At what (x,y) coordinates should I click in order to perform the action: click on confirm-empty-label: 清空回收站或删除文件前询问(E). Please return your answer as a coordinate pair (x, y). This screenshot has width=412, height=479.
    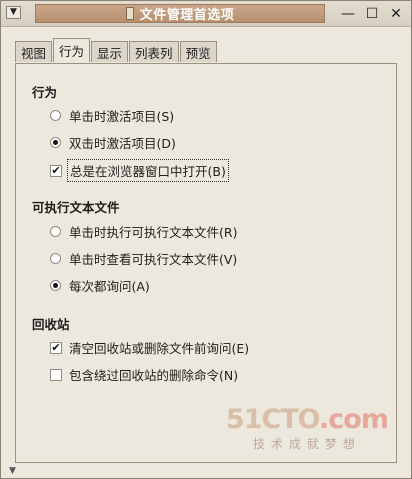
    Looking at the image, I should click on (159, 348).